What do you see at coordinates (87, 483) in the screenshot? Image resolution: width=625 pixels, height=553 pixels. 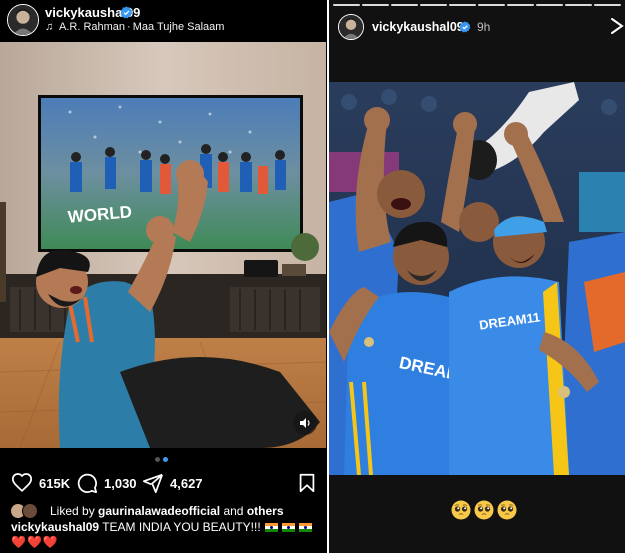 I see `comment-icon` at bounding box center [87, 483].